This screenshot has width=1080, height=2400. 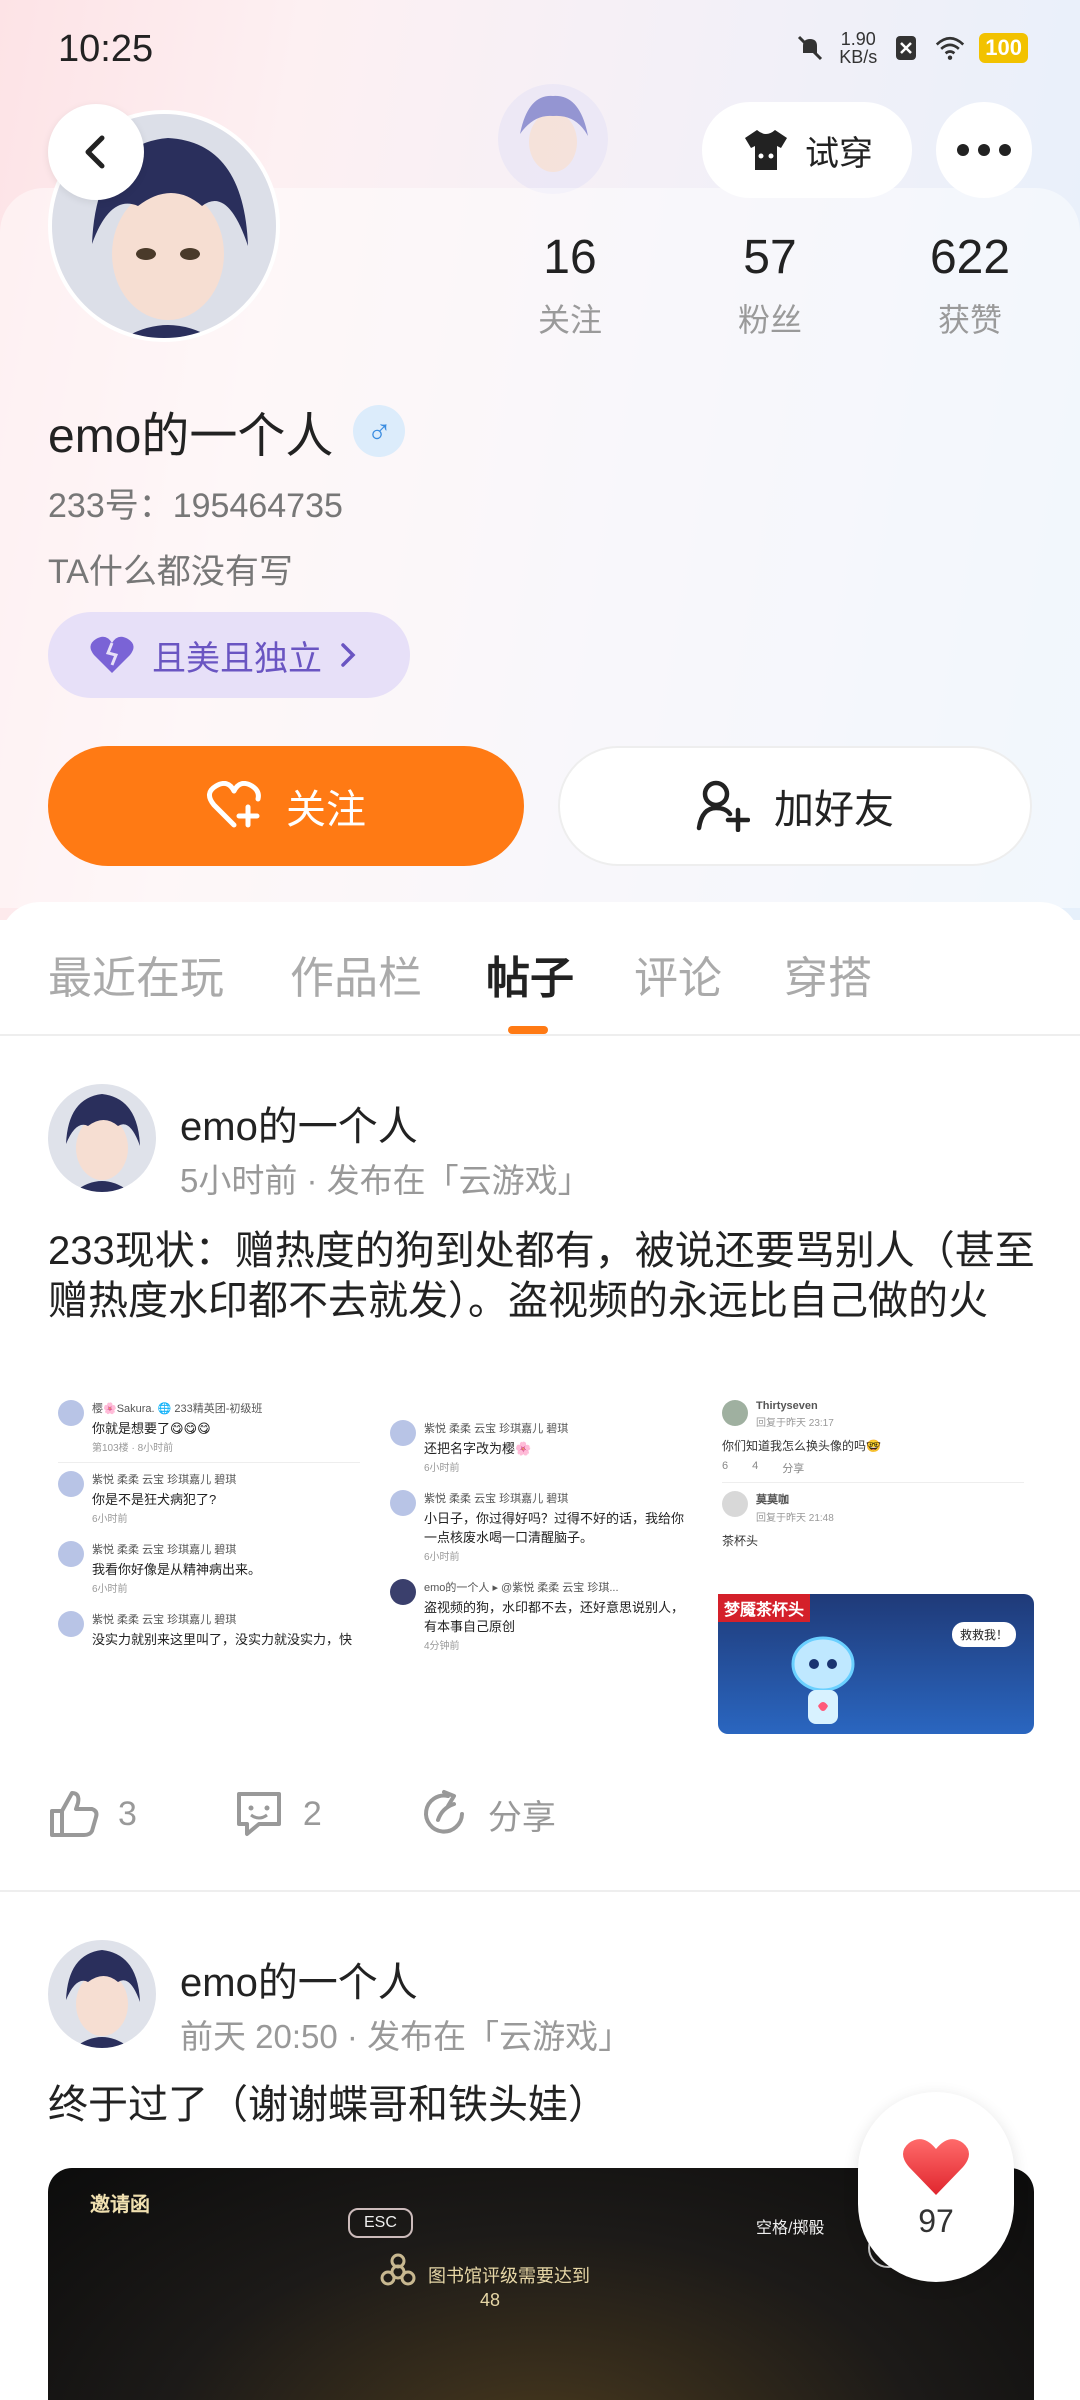 I want to click on tab-outfits: 穿搭, so click(x=828, y=974).